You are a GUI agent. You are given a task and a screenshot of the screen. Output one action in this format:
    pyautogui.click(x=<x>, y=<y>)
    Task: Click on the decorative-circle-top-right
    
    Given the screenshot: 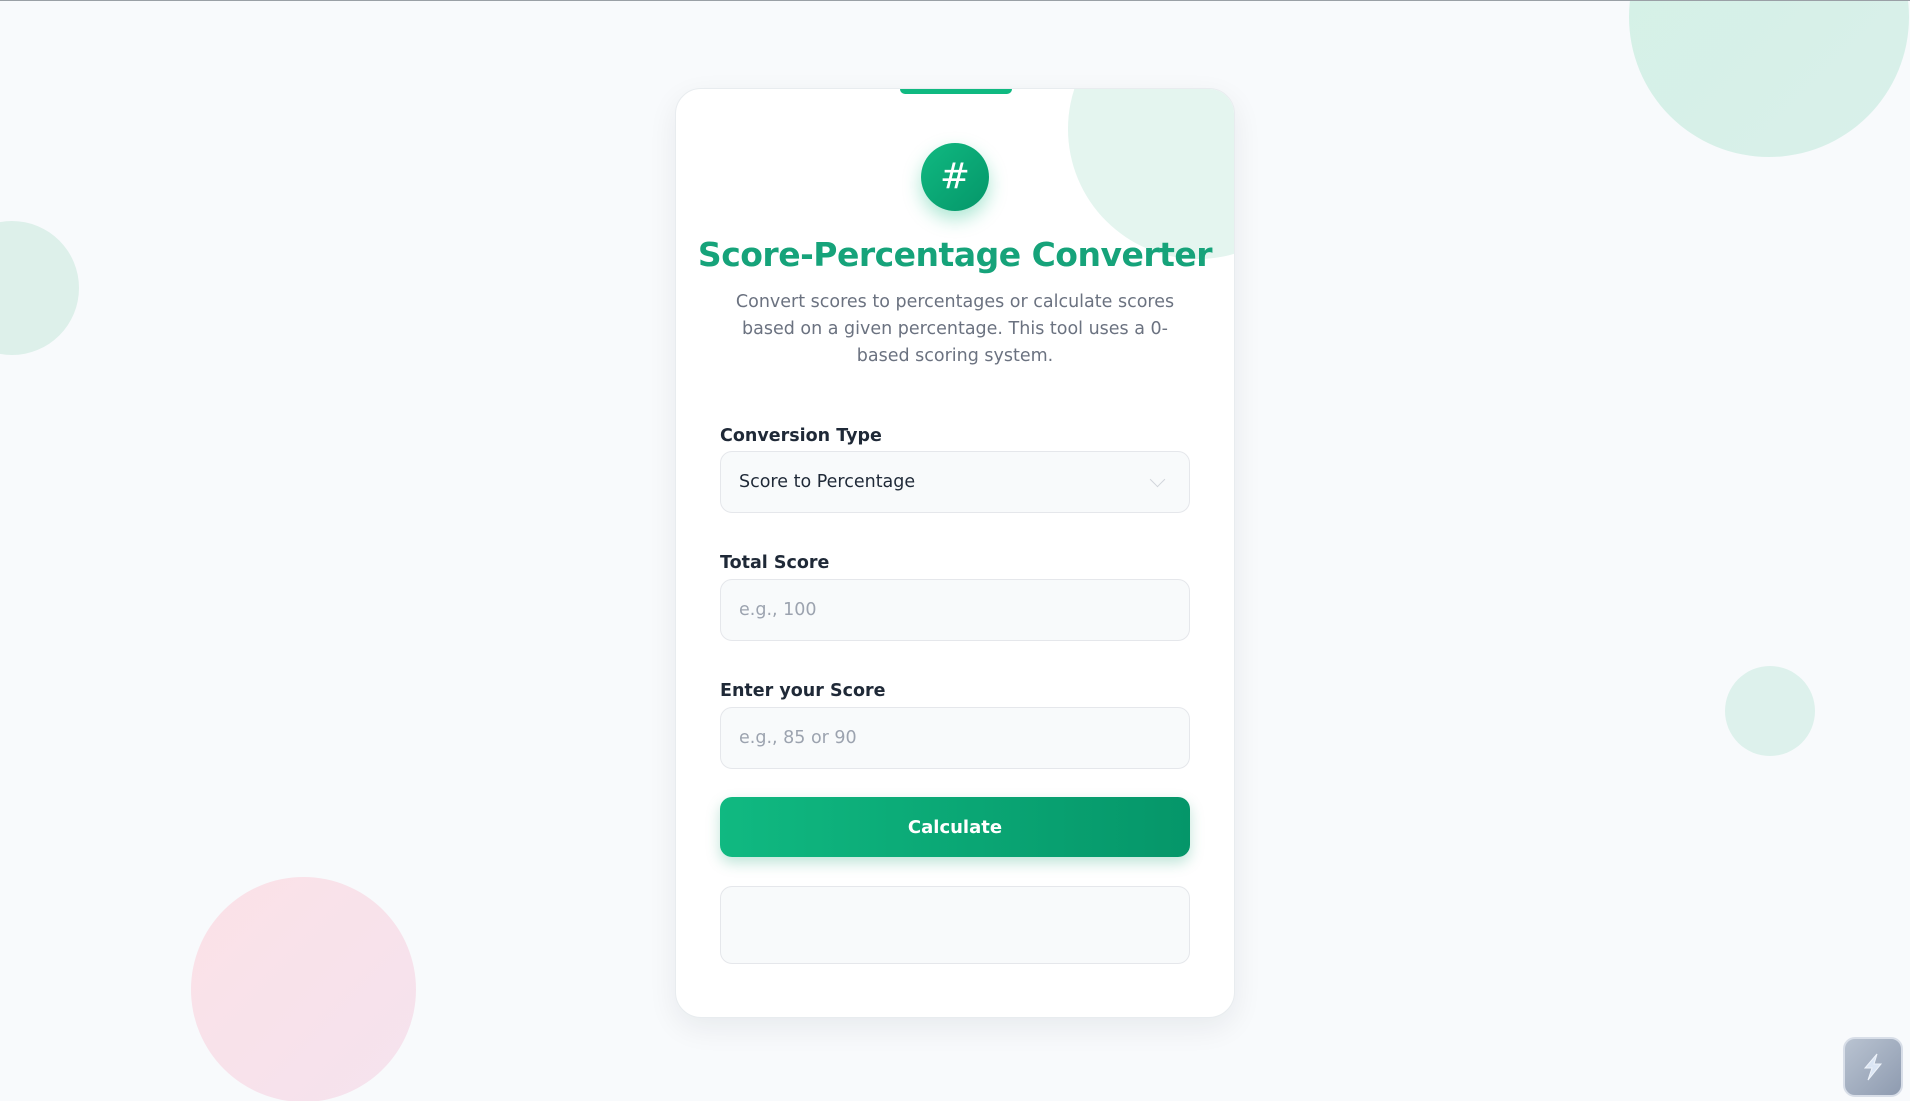 What is the action you would take?
    pyautogui.click(x=1769, y=79)
    